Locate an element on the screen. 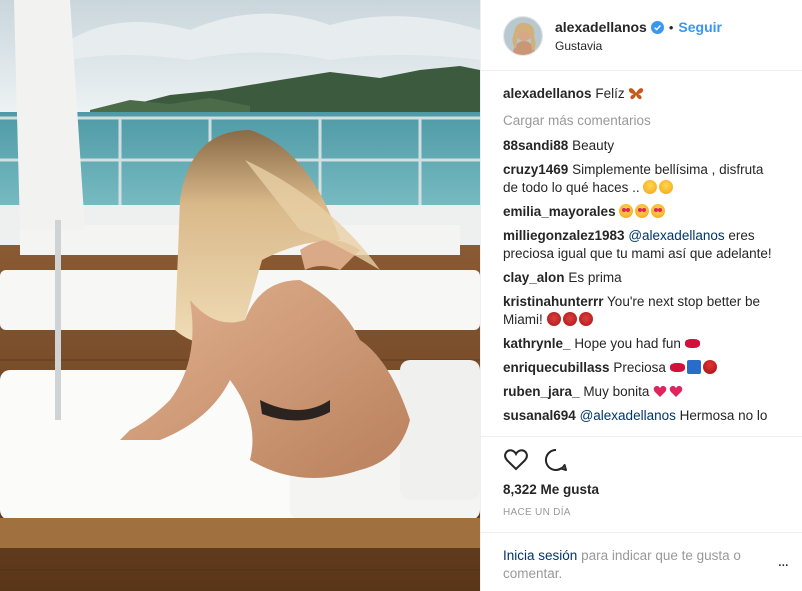 This screenshot has height=591, width=802. comment-username: kristinahunterrr is located at coordinates (553, 301).